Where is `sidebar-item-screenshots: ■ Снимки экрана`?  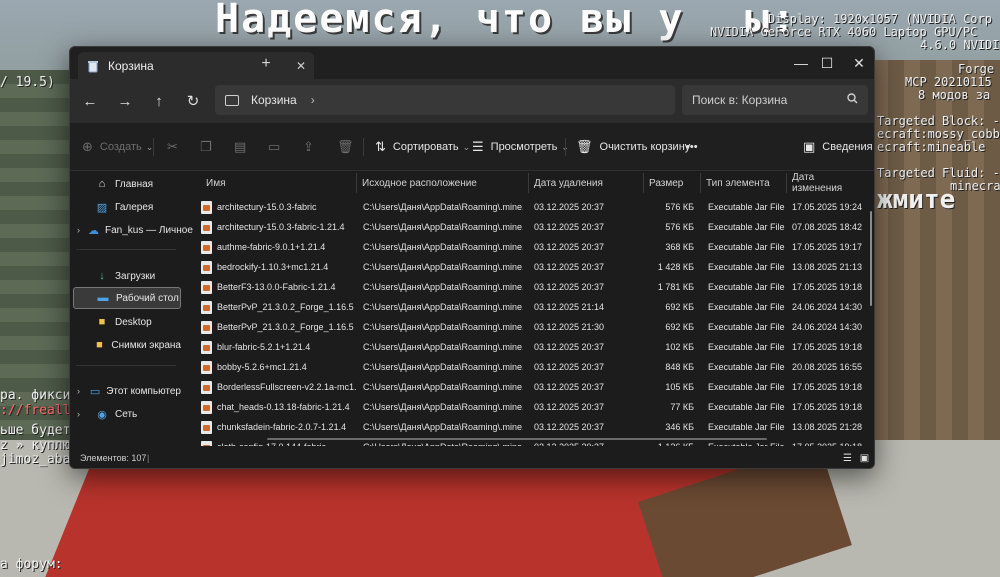 sidebar-item-screenshots: ■ Снимки экрана is located at coordinates (127, 345).